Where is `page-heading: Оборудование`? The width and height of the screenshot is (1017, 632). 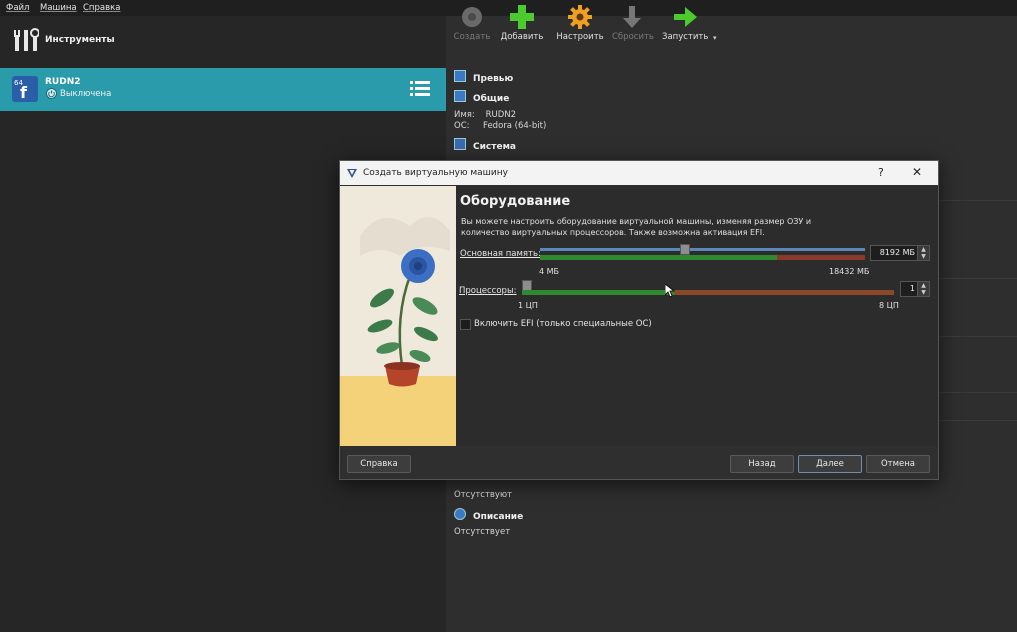
page-heading: Оборудование is located at coordinates (515, 201).